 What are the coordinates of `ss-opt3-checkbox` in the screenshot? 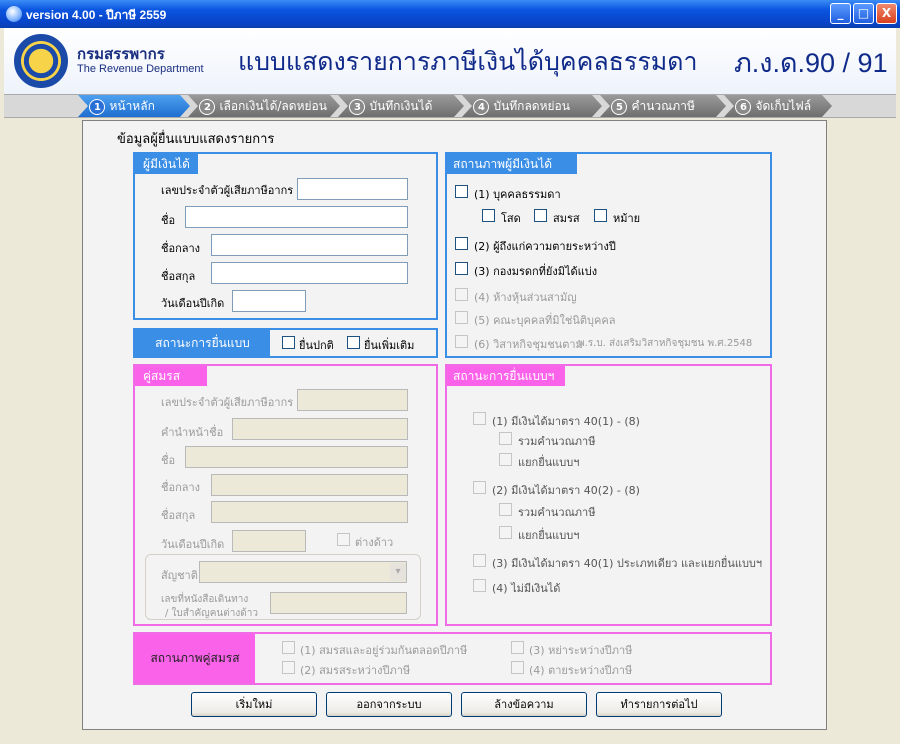 It's located at (517, 647).